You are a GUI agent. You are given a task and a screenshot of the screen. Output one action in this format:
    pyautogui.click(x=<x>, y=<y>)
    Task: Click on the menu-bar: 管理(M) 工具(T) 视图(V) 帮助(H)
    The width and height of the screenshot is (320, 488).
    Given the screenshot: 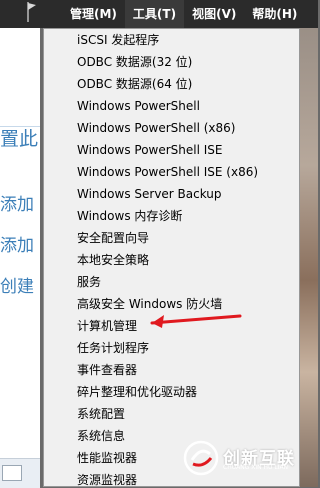 What is the action you would take?
    pyautogui.click(x=183, y=14)
    